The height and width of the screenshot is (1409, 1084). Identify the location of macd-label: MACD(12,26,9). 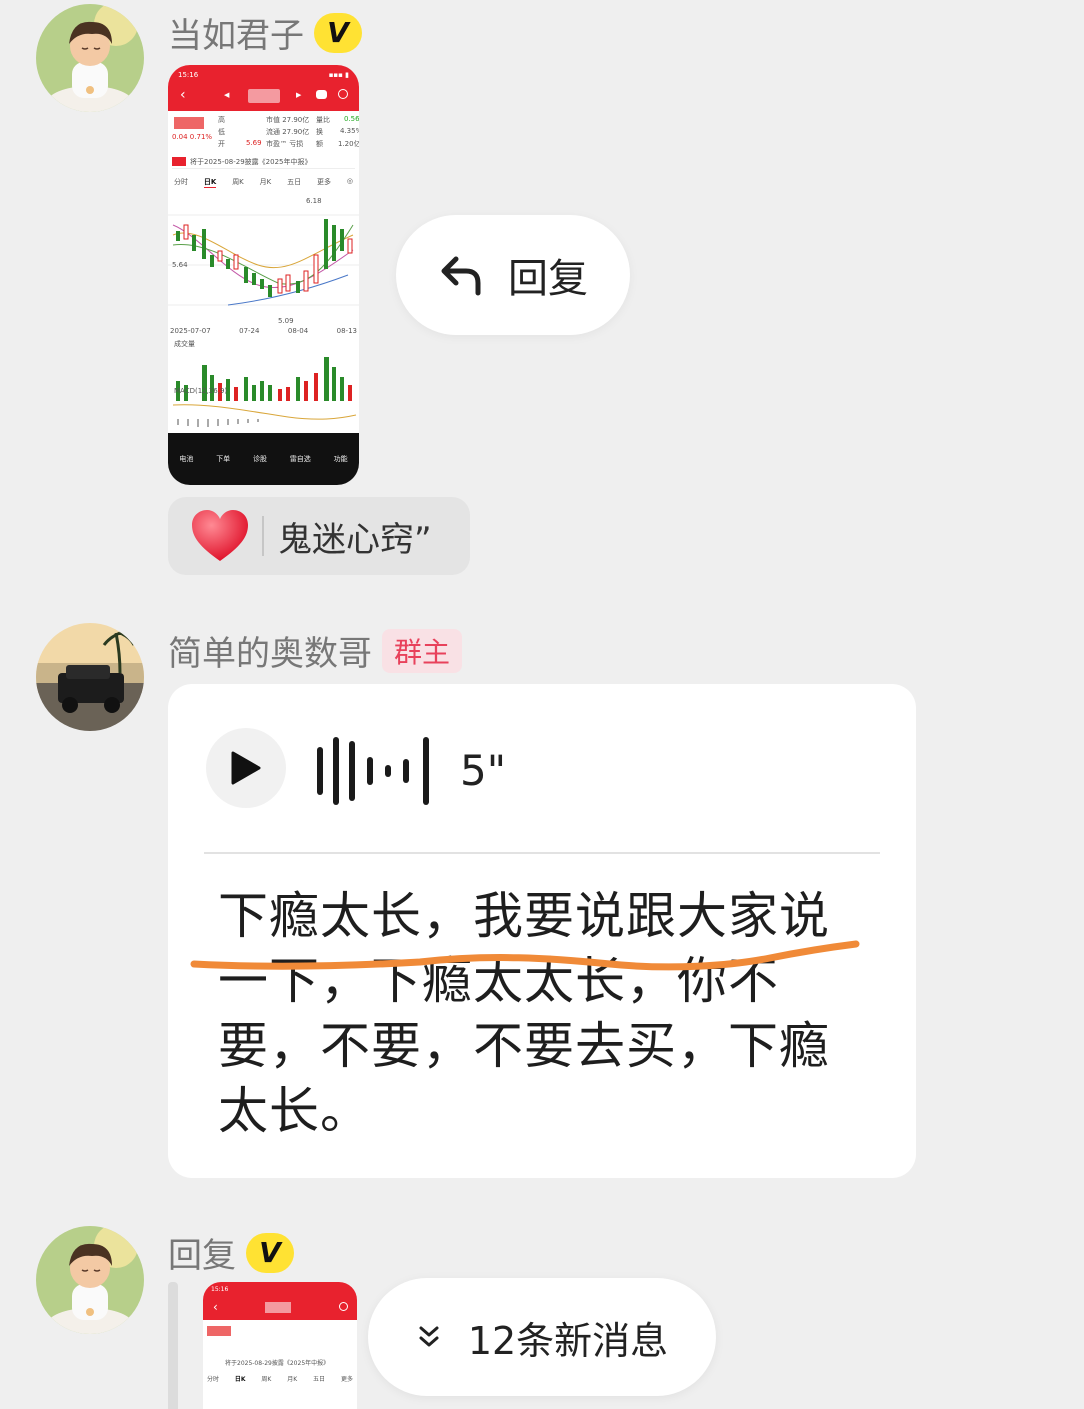
(201, 391).